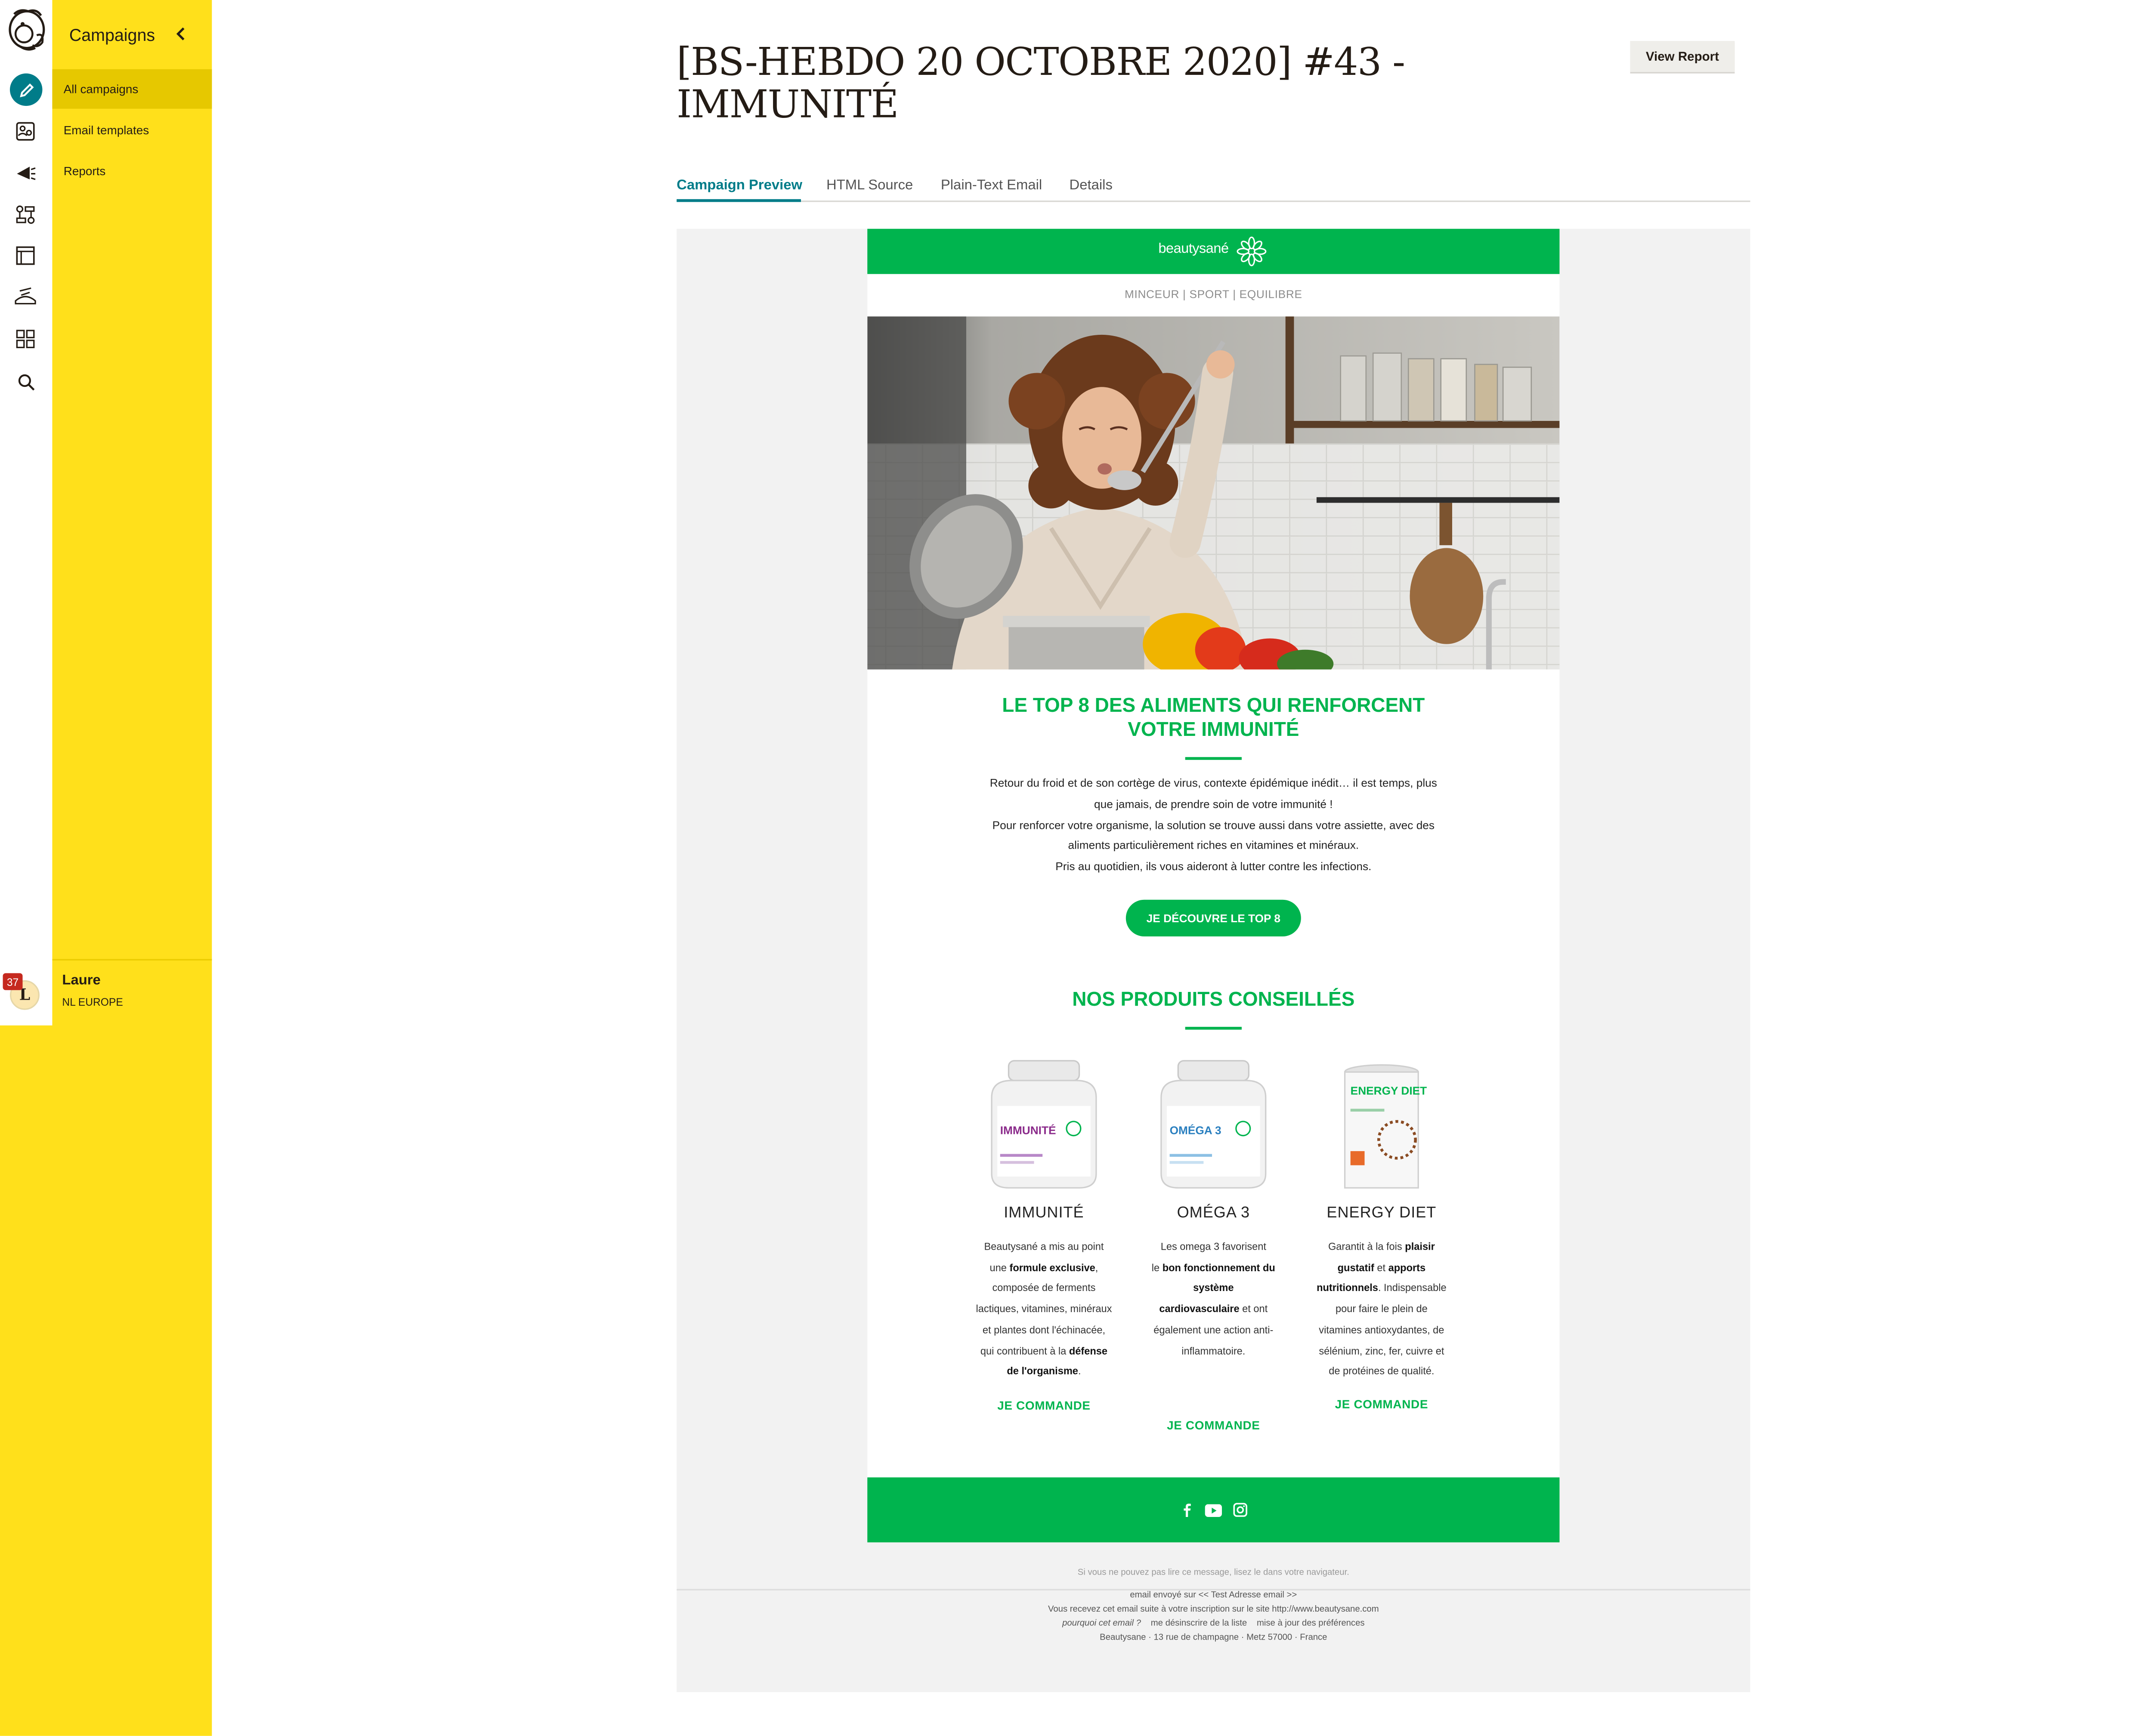  Describe the element at coordinates (1213, 728) in the screenshot. I see `headline-line: VOTRE IMMUNITÉ` at that location.